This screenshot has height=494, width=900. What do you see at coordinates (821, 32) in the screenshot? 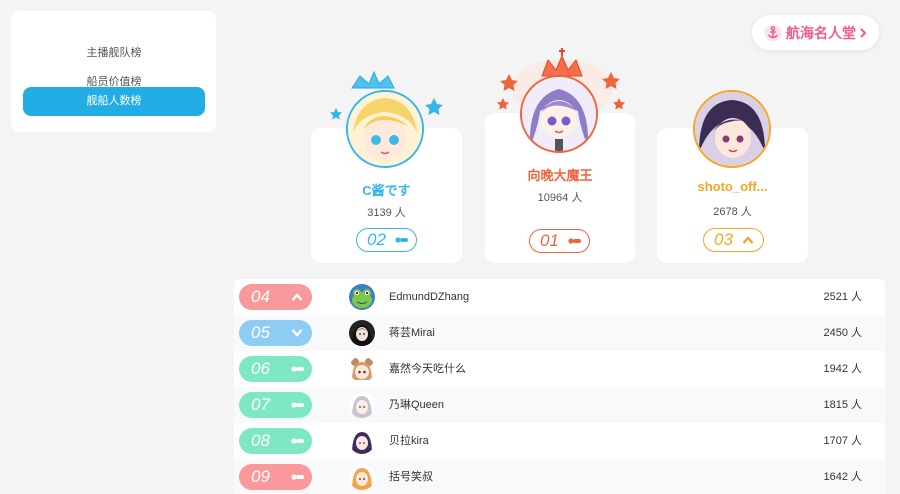
I see `hall-of-fame-label: 航海名人堂` at bounding box center [821, 32].